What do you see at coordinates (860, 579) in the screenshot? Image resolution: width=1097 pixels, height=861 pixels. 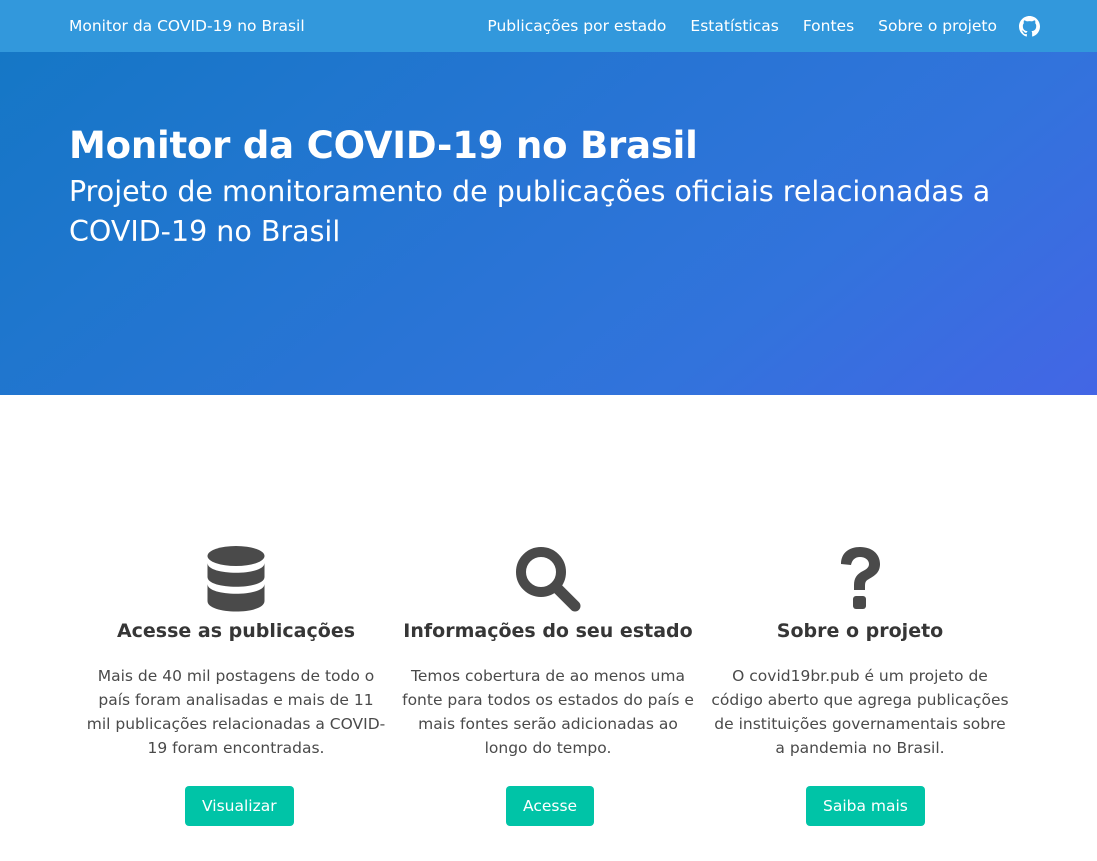 I see `question-icon` at bounding box center [860, 579].